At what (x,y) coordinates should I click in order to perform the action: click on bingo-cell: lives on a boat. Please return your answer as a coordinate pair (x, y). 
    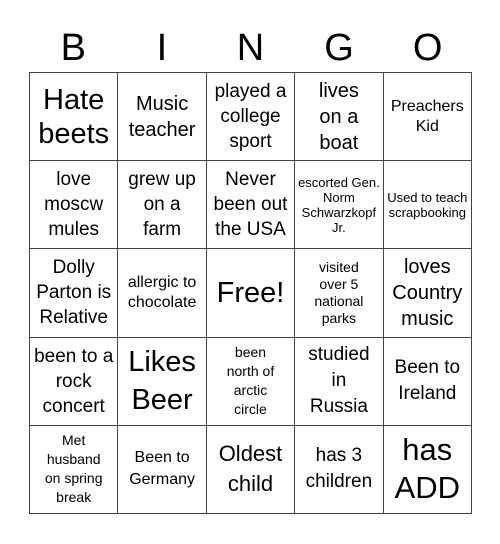
    Looking at the image, I should click on (339, 117).